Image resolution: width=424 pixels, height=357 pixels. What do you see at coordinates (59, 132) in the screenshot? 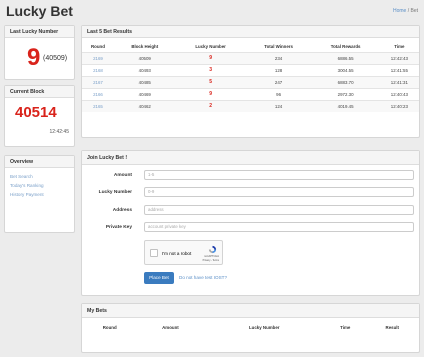
I see `current-block-time: 12:42:45` at bounding box center [59, 132].